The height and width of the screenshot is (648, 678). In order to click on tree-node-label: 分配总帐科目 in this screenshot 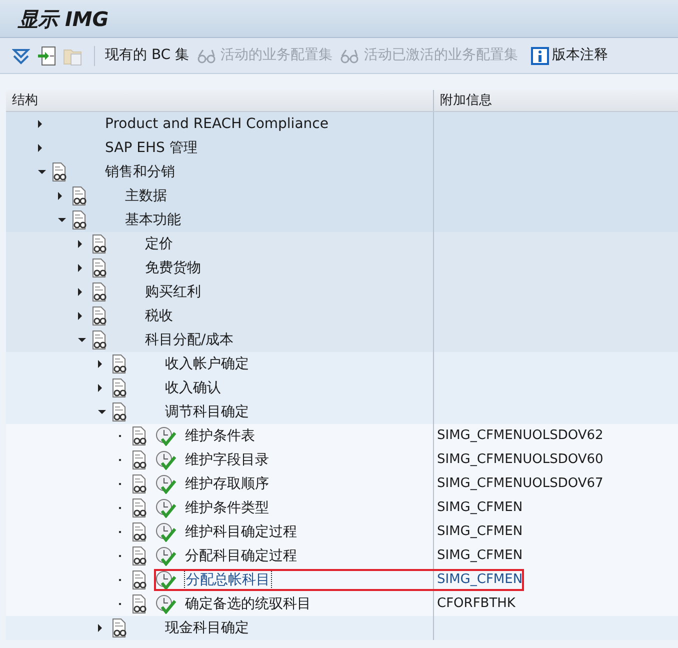, I will do `click(228, 580)`.